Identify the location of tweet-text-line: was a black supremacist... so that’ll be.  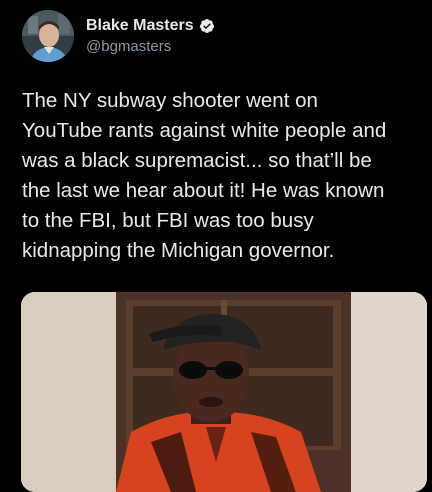
(197, 160).